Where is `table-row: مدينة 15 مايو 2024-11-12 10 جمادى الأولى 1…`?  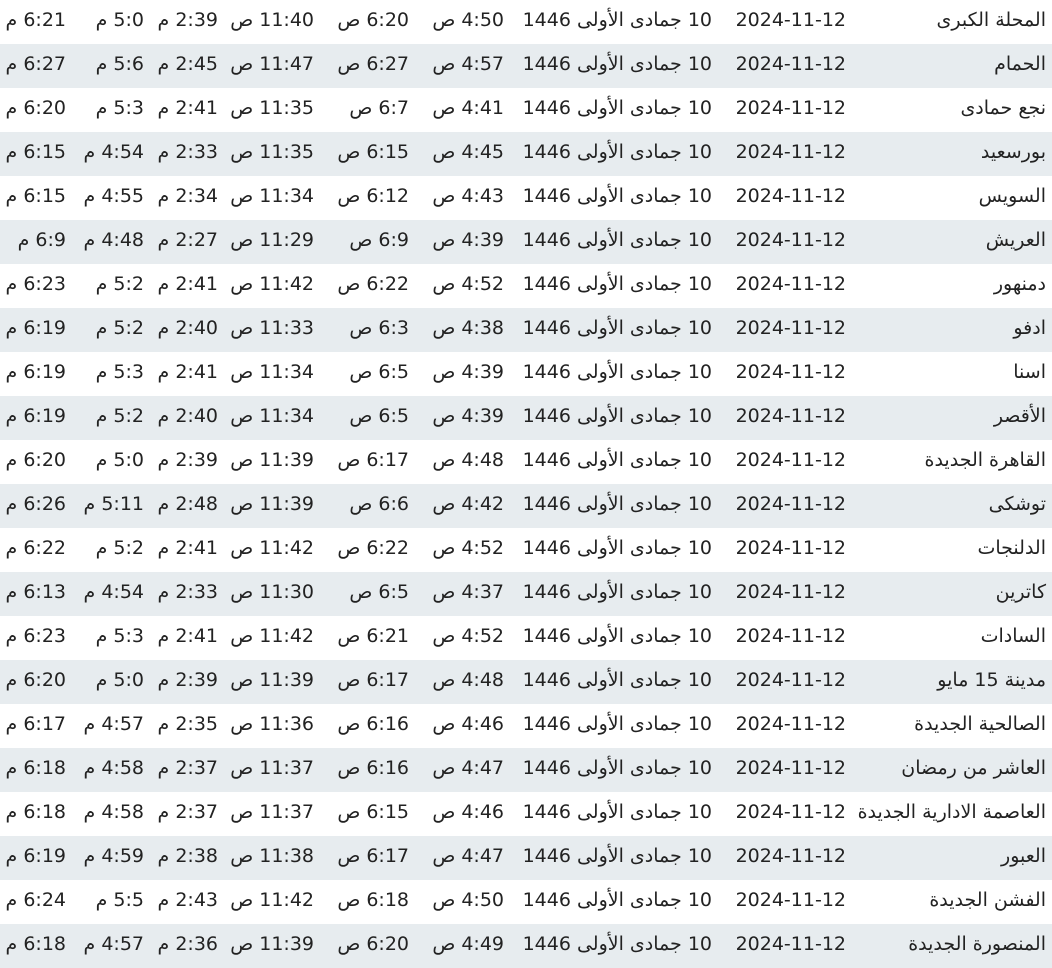 table-row: مدينة 15 مايو 2024-11-12 10 جمادى الأولى 1… is located at coordinates (526, 682).